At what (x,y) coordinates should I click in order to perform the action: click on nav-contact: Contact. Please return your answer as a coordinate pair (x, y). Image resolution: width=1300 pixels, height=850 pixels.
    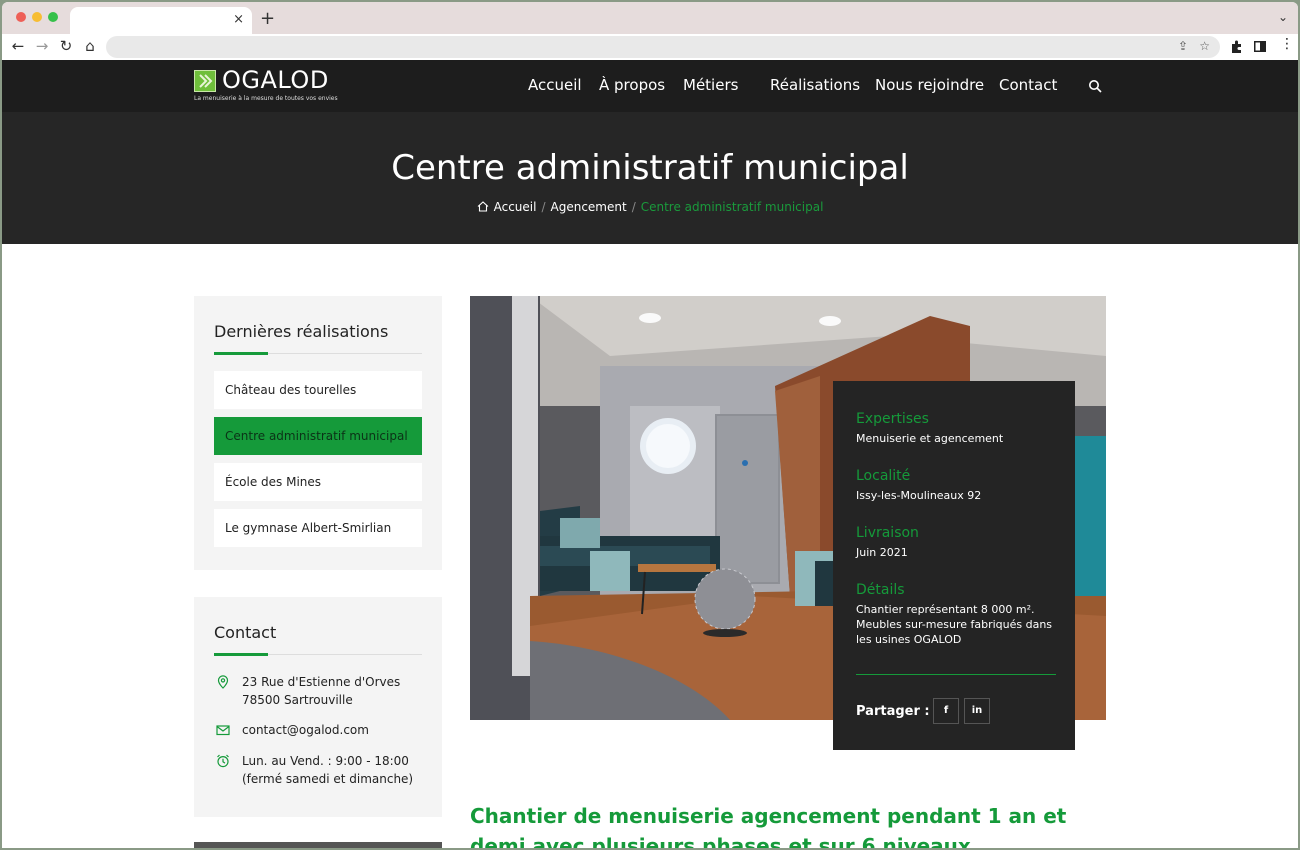
    Looking at the image, I should click on (1028, 85).